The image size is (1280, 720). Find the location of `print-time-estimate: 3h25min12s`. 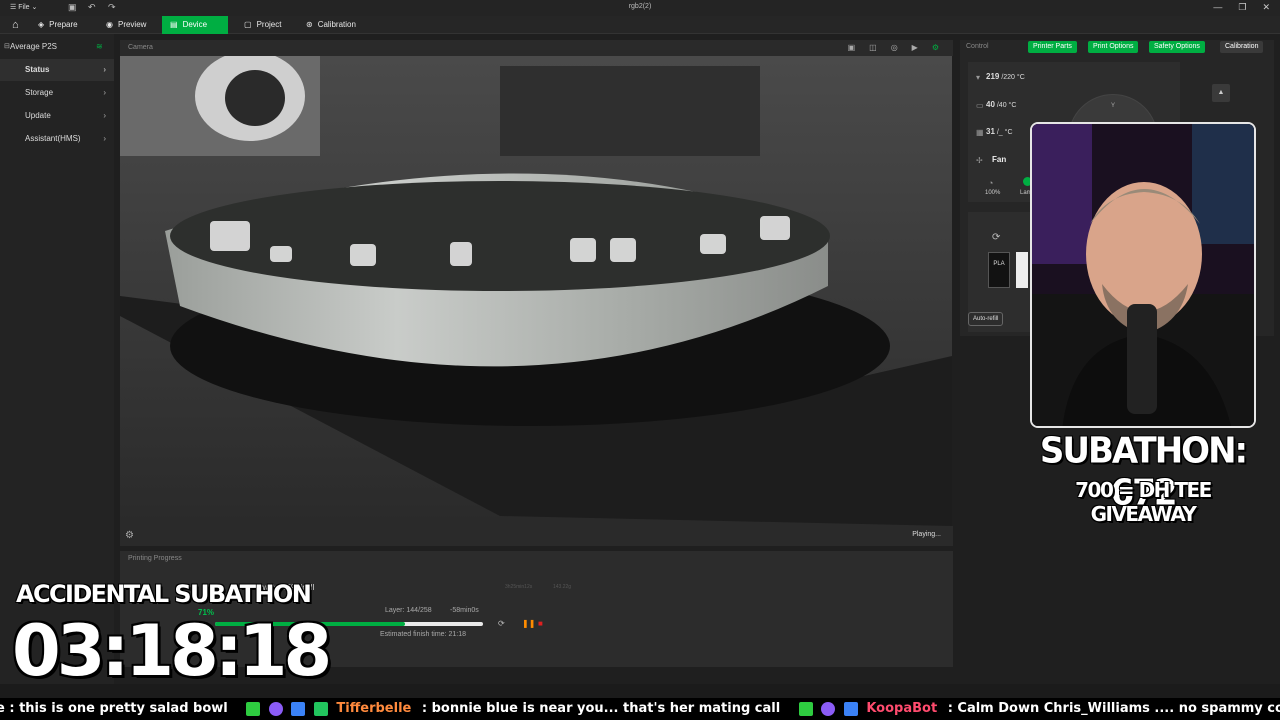

print-time-estimate: 3h25min12s is located at coordinates (519, 587).